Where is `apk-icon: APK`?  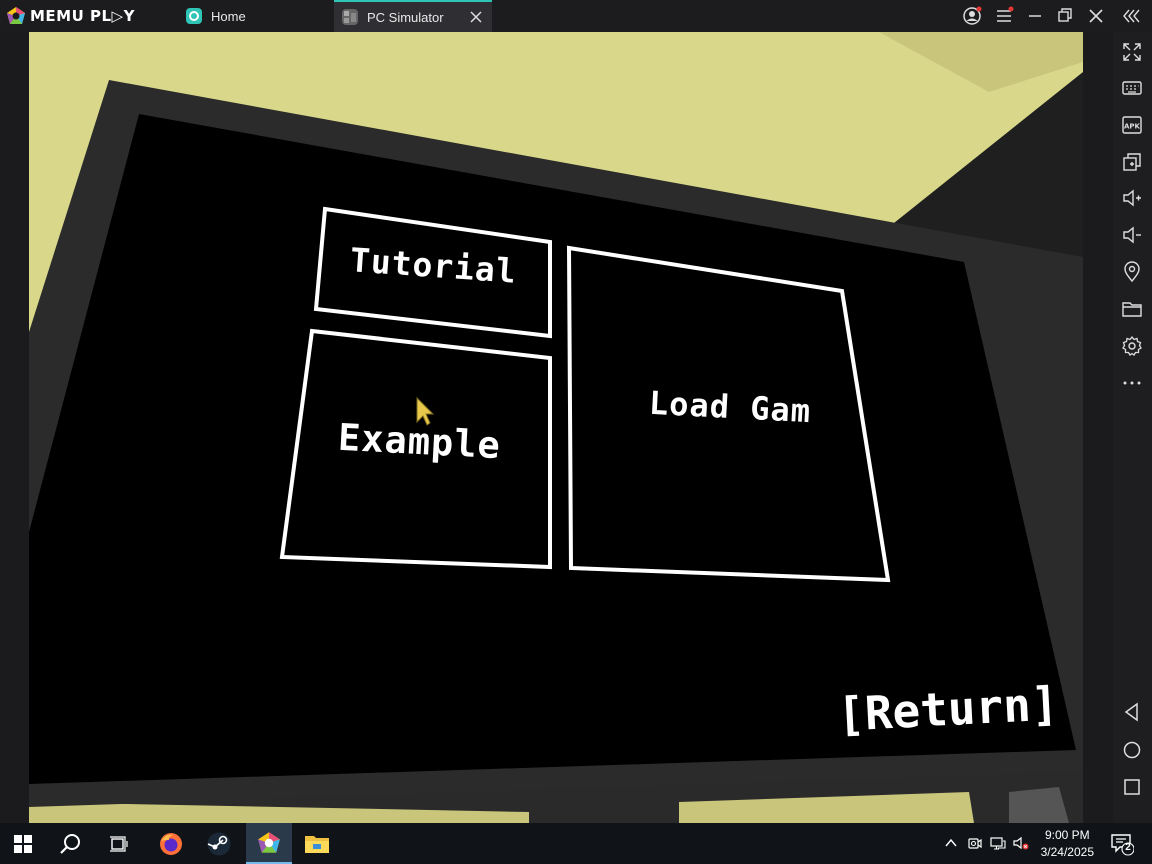 apk-icon: APK is located at coordinates (1132, 125).